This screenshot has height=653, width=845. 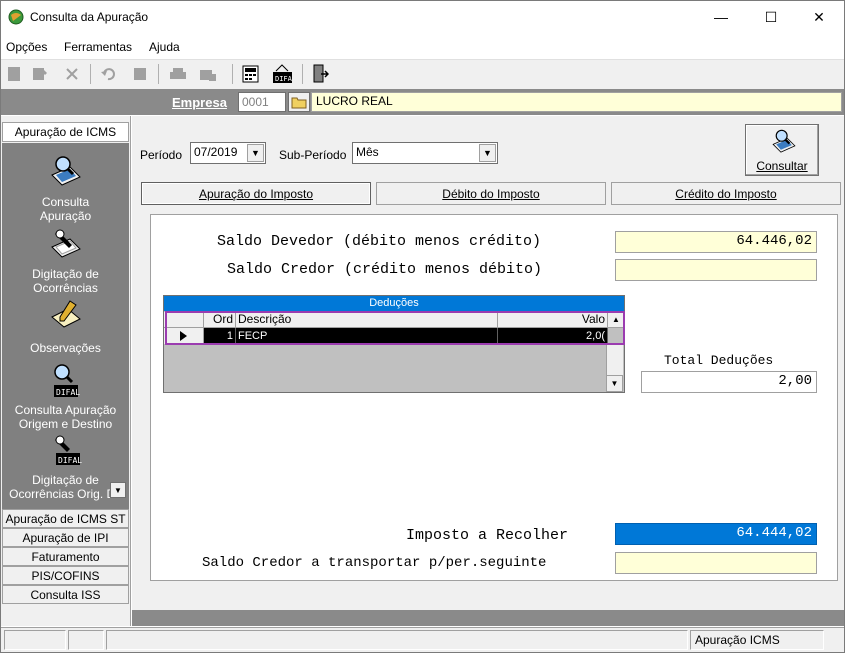 What do you see at coordinates (487, 535) in the screenshot?
I see `imposto-recolher-label: Imposto a Recolher` at bounding box center [487, 535].